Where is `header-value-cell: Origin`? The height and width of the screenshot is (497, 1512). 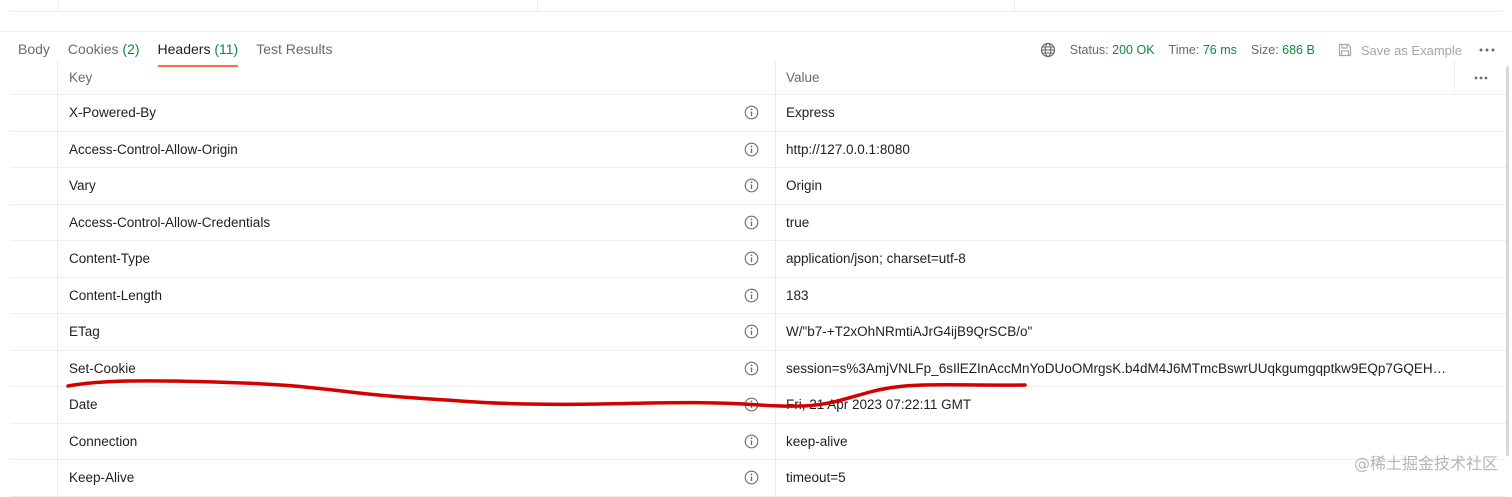 header-value-cell: Origin is located at coordinates (1115, 186).